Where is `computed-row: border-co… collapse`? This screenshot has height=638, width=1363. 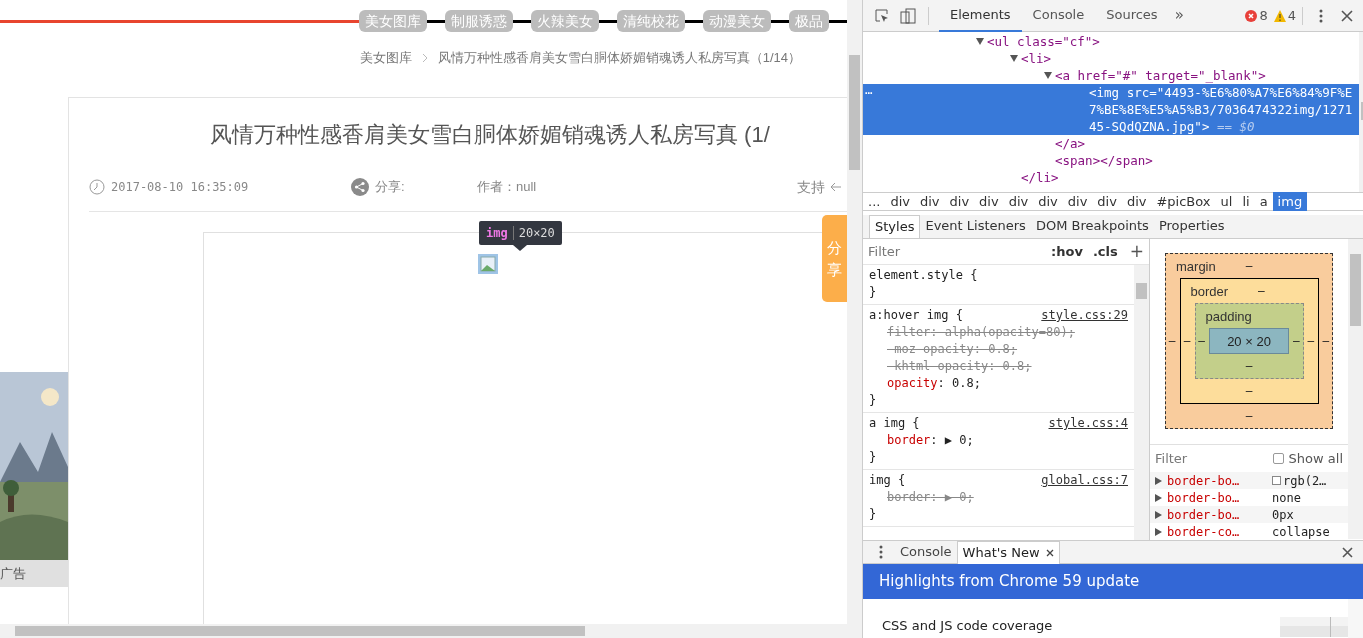
computed-row: border-co… collapse is located at coordinates (1249, 531).